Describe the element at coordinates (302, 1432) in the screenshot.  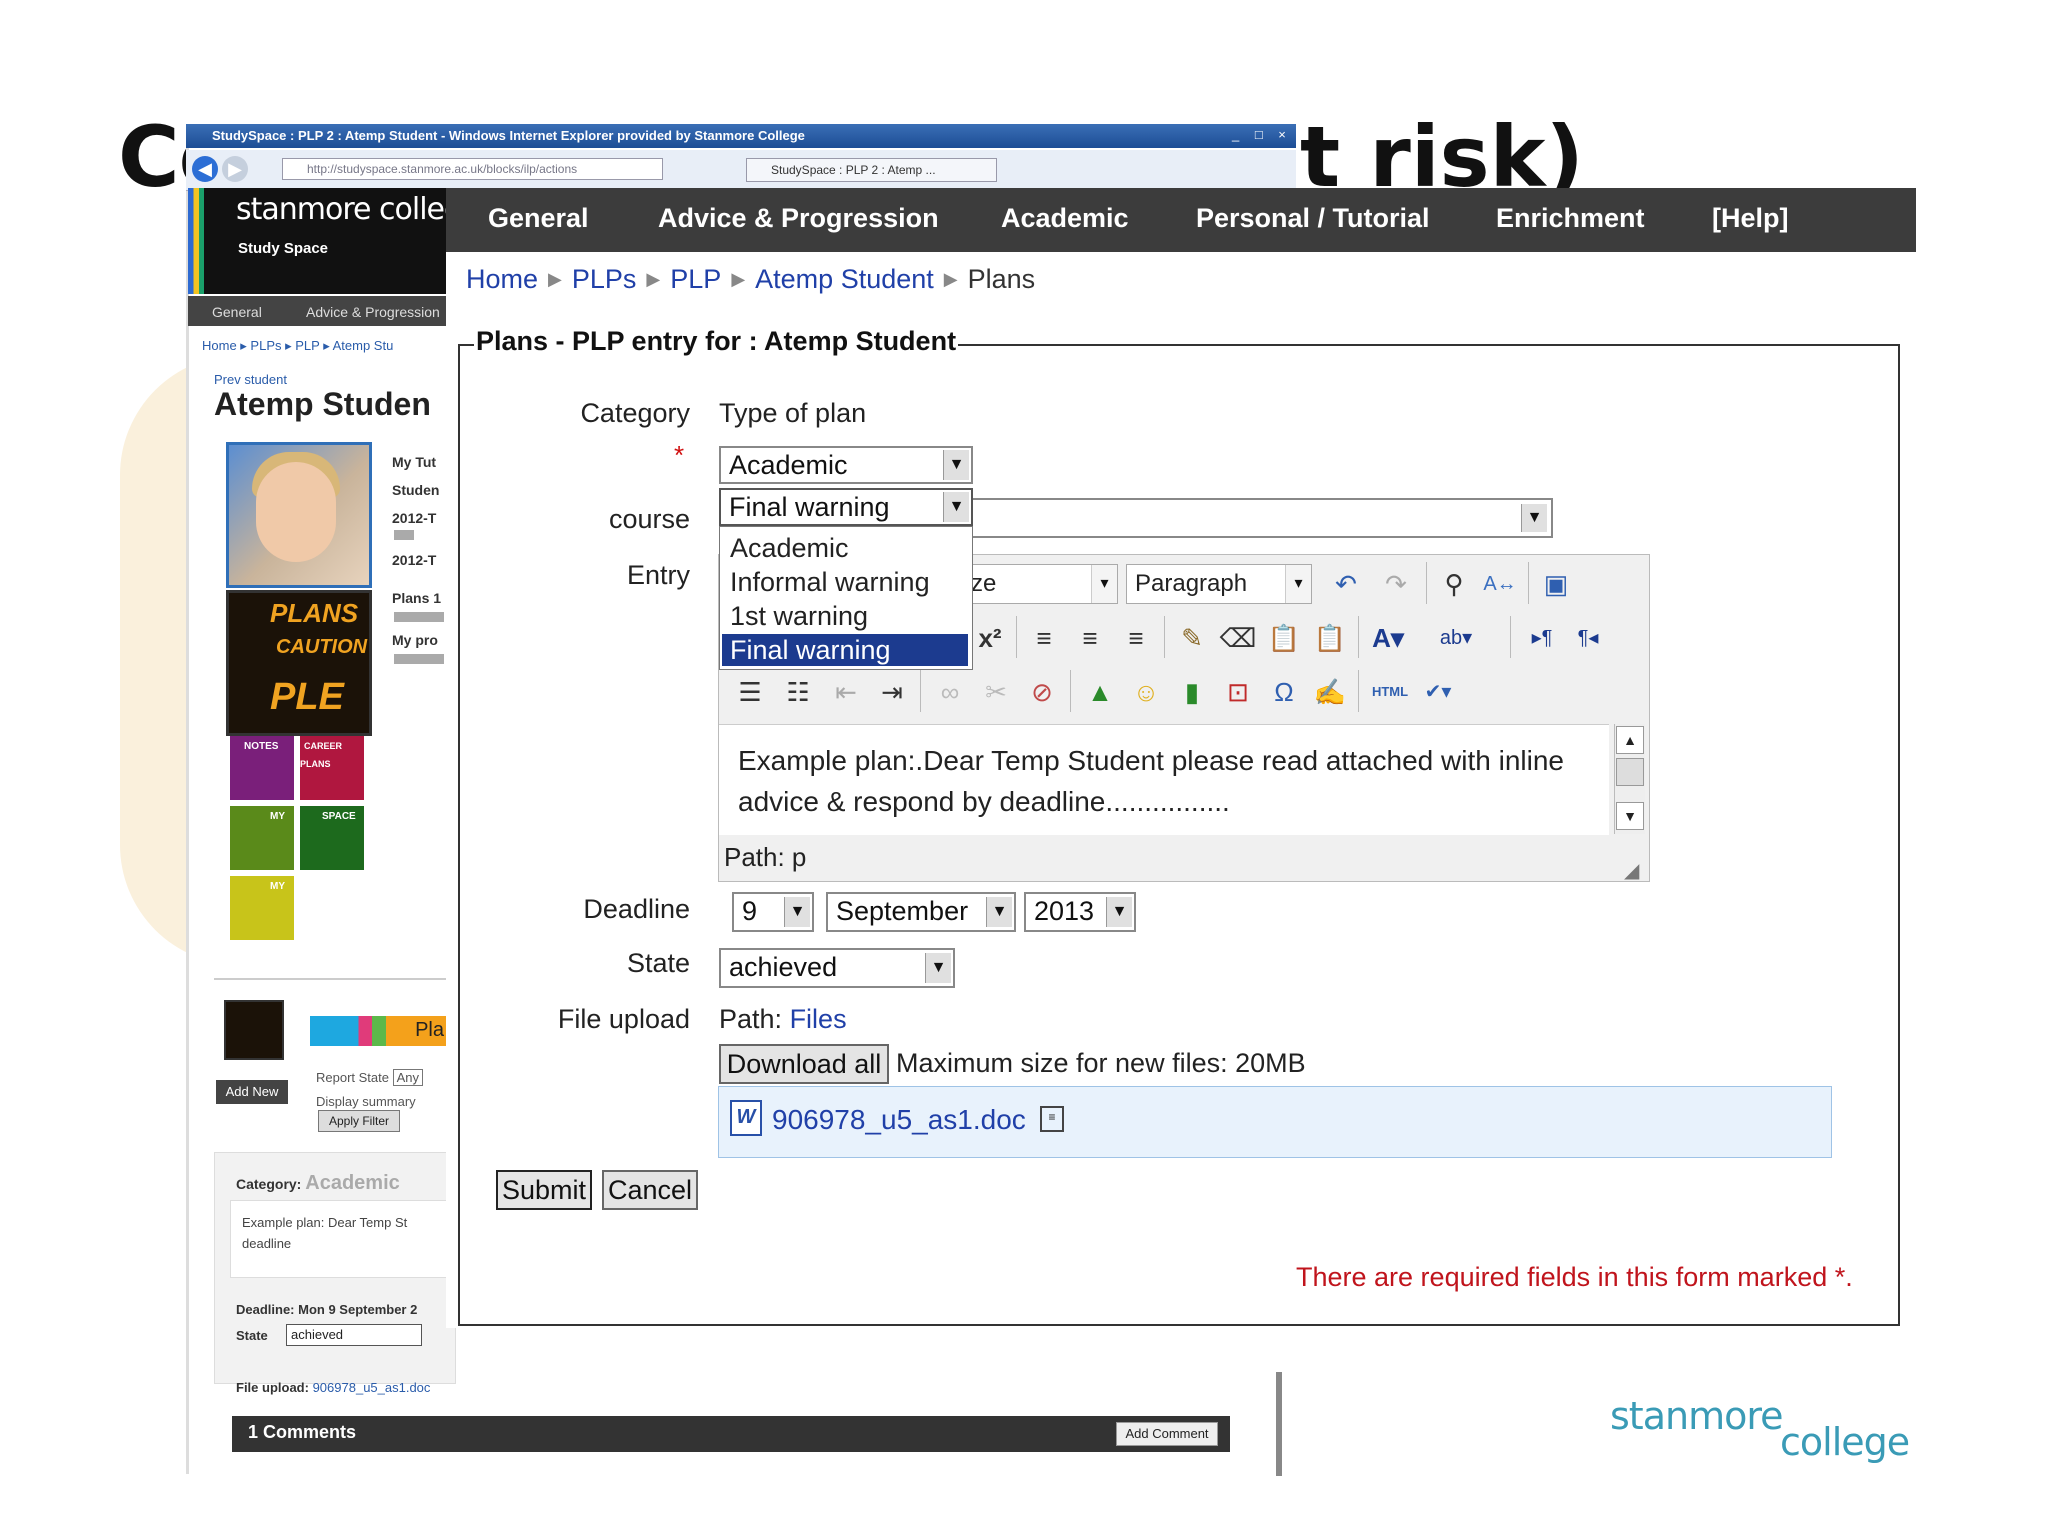
I see `comments-title: 1 Comments` at that location.